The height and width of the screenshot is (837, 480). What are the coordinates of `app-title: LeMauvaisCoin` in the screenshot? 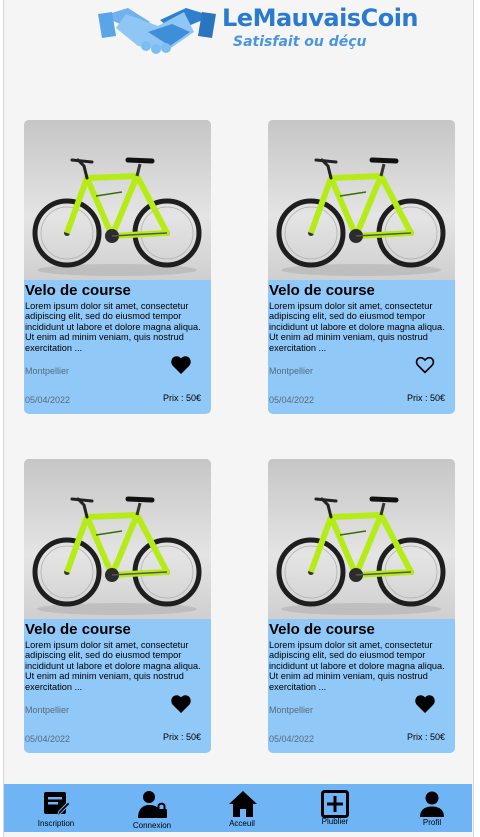 It's located at (320, 18).